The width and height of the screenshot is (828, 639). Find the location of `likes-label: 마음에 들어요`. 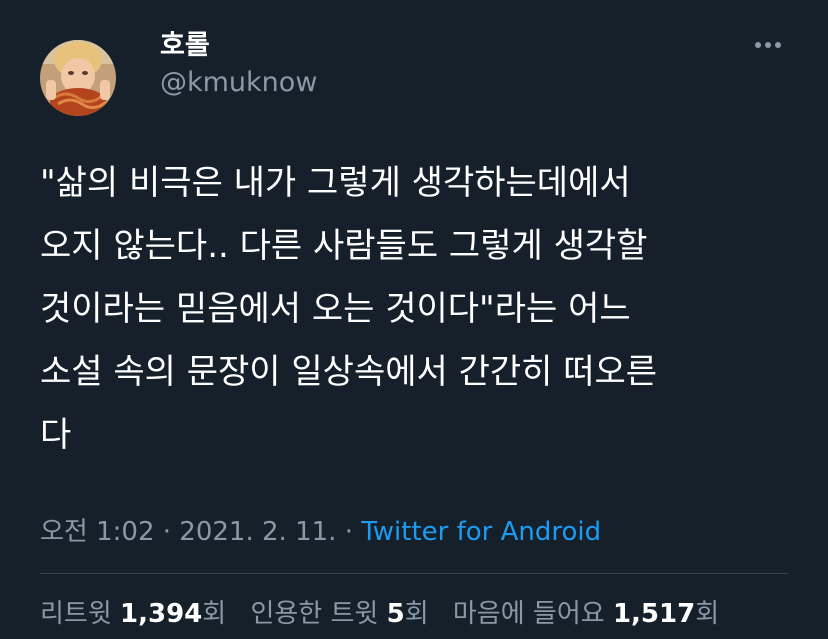

likes-label: 마음에 들어요 is located at coordinates (528, 614).